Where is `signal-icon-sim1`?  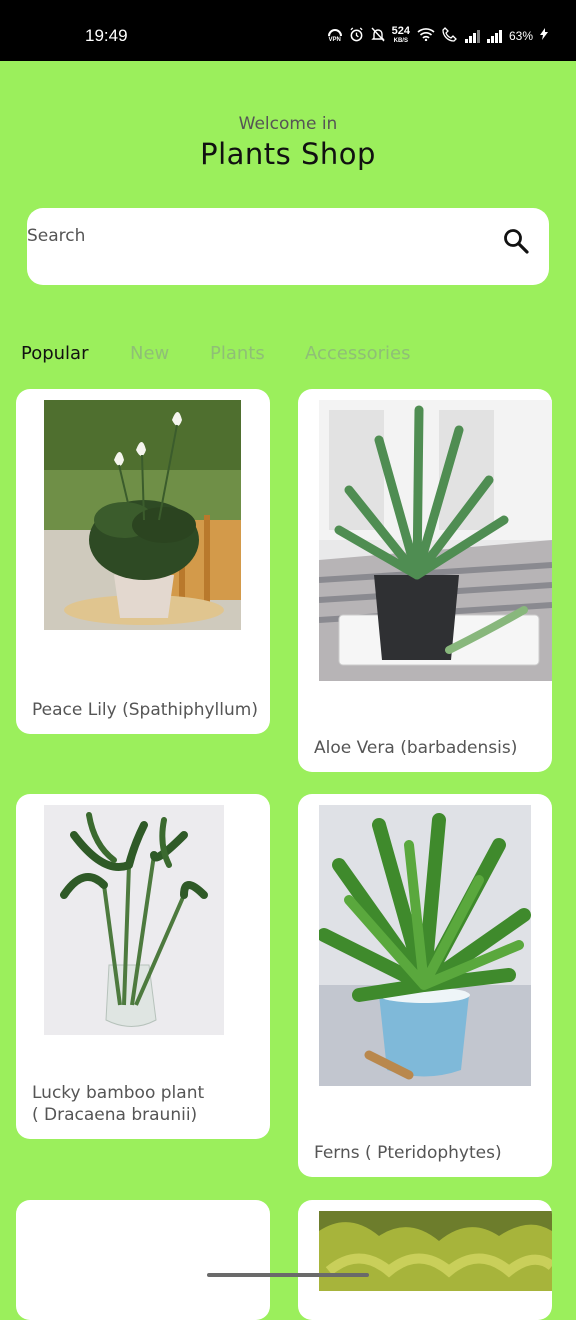 signal-icon-sim1 is located at coordinates (472, 36).